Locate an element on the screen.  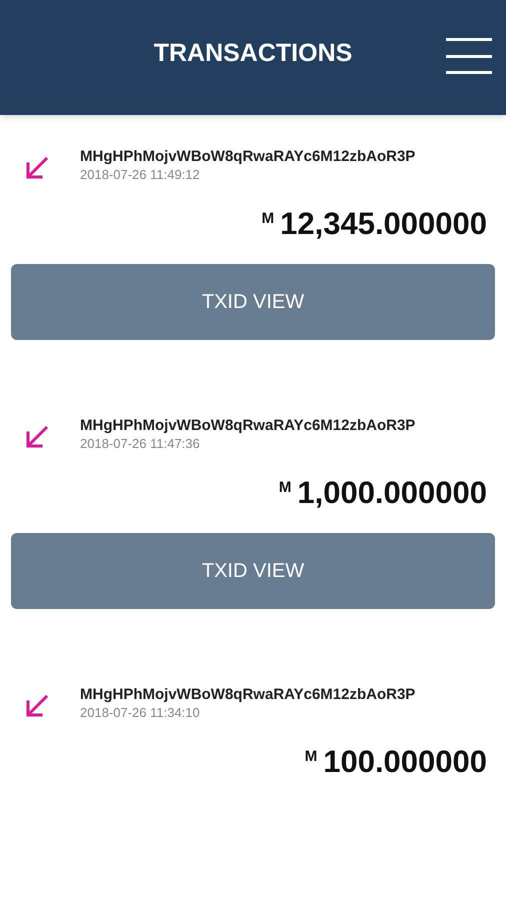
transaction-time: 2018-07-26 11:34:10 is located at coordinates (140, 713).